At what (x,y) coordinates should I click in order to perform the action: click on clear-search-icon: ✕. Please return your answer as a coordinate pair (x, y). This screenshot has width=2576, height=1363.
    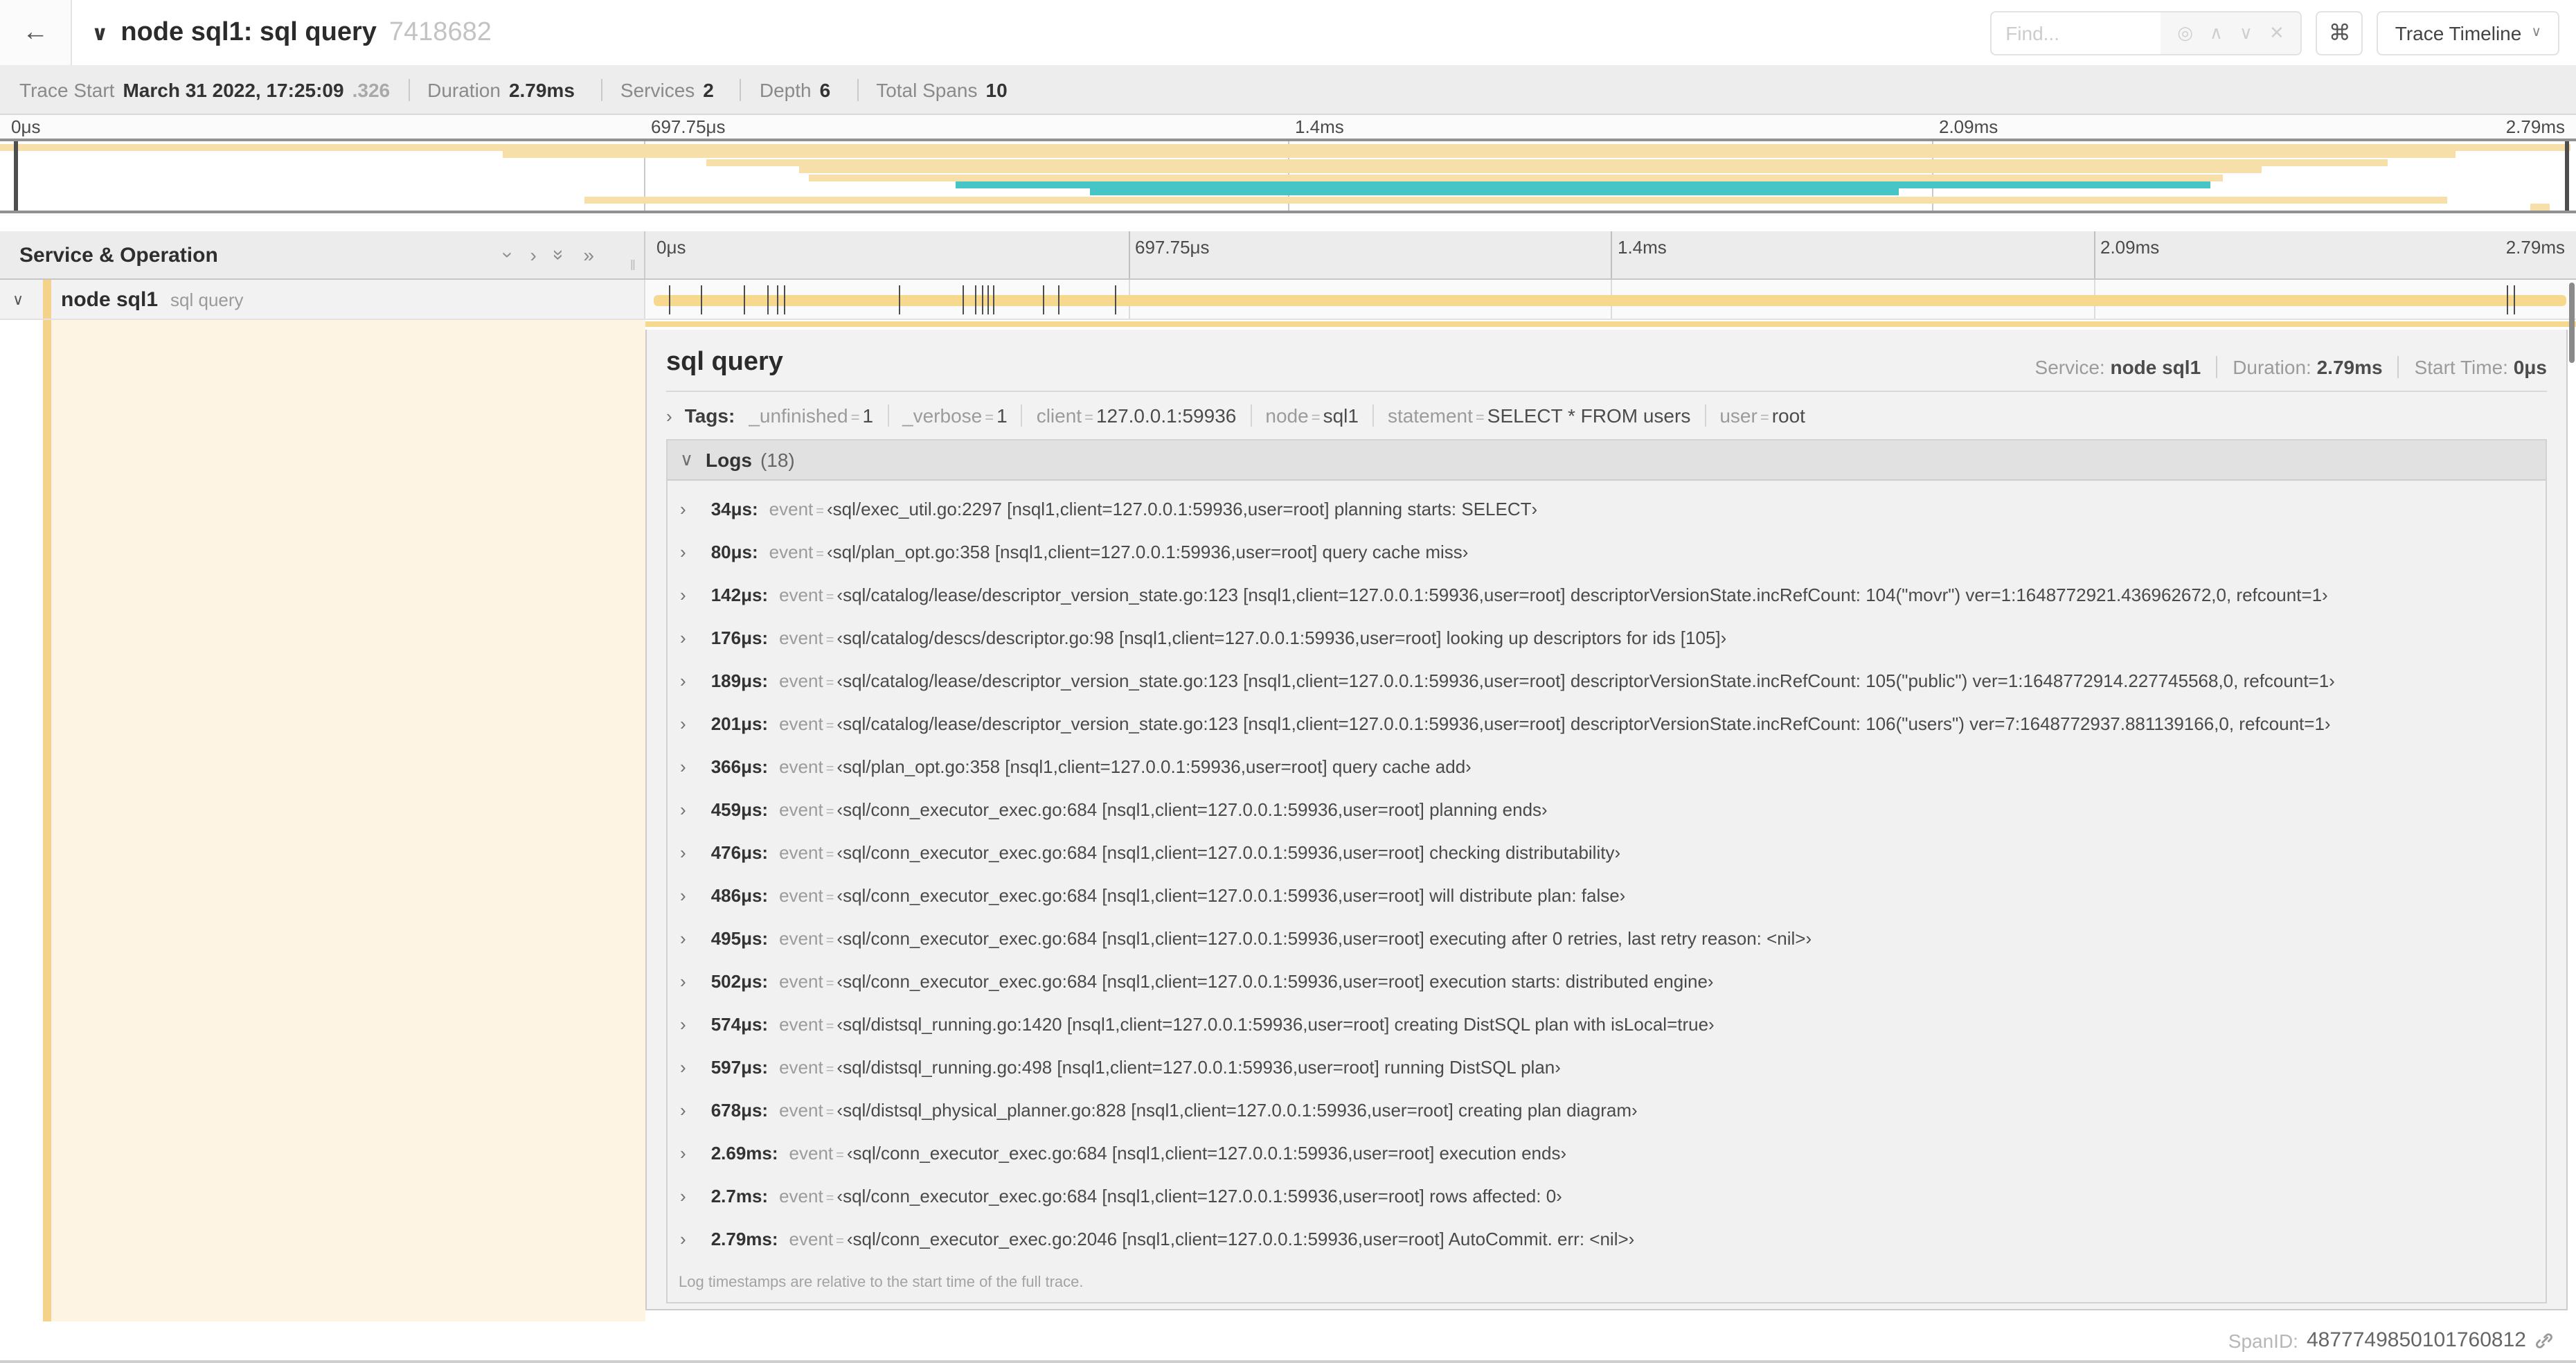
    Looking at the image, I should click on (2276, 33).